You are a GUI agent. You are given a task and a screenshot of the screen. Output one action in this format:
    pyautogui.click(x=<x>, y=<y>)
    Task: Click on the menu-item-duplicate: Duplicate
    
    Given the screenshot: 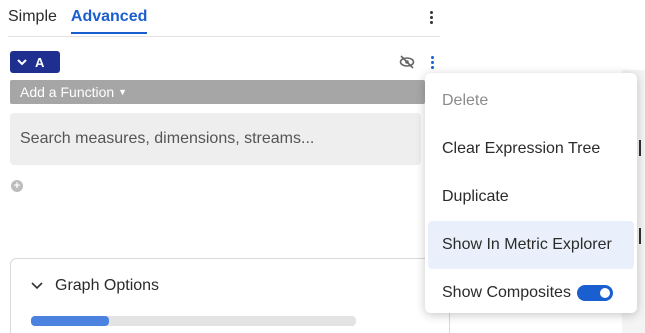 What is the action you would take?
    pyautogui.click(x=531, y=197)
    